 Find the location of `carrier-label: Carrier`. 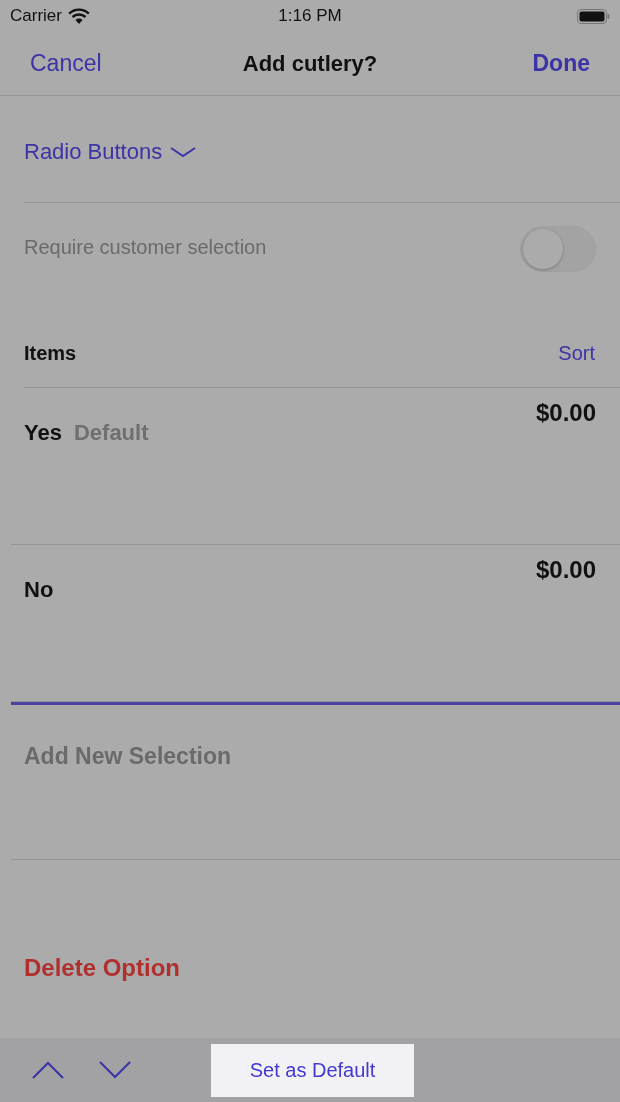

carrier-label: Carrier is located at coordinates (36, 16).